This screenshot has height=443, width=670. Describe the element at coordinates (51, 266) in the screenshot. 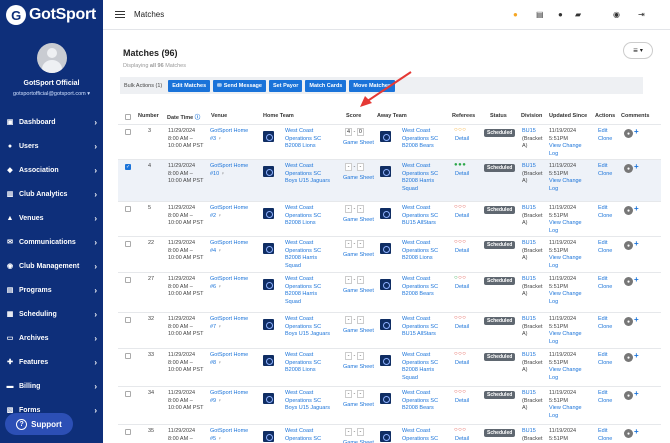

I see `sidebar-item-club-management: ◉ Club Management ›` at that location.